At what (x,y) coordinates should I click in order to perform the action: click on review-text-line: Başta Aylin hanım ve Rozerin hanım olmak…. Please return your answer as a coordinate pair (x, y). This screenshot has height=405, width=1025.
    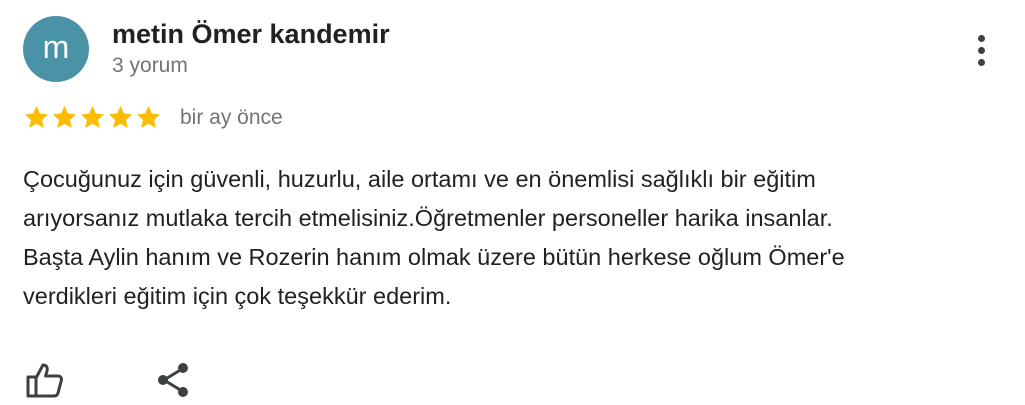
    Looking at the image, I should click on (434, 257).